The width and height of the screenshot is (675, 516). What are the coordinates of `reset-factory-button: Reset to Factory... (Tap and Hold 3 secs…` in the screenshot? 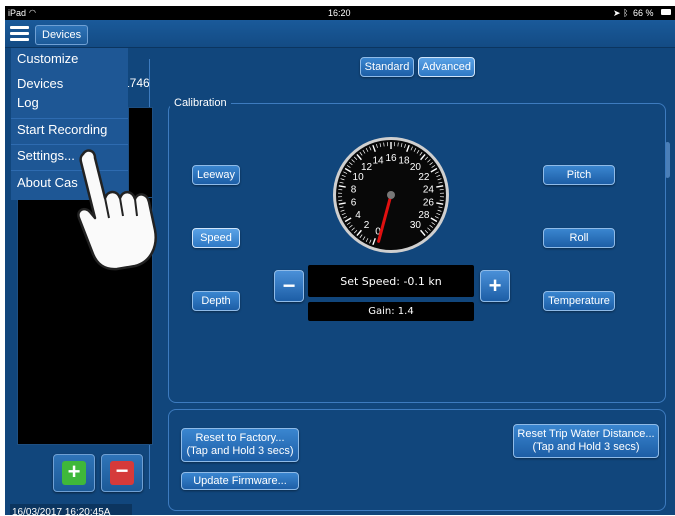 It's located at (240, 445).